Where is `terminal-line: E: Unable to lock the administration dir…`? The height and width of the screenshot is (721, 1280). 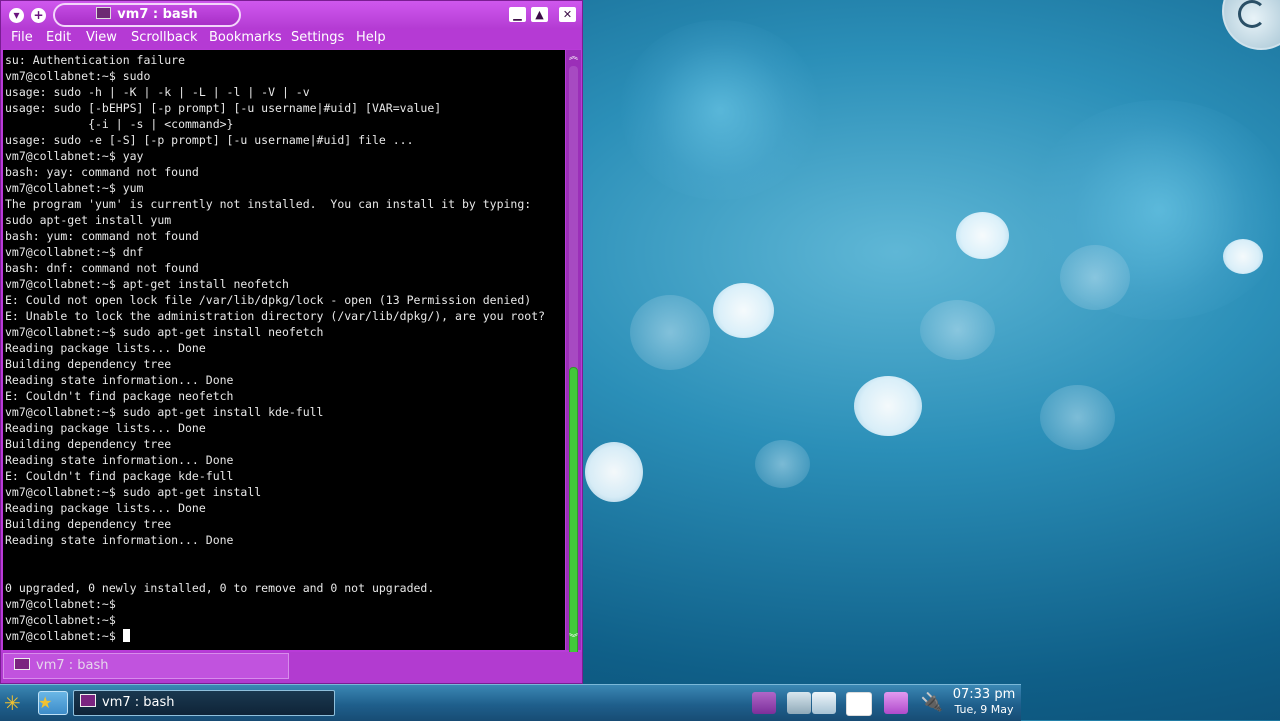
terminal-line: E: Unable to lock the administration dir… is located at coordinates (275, 316).